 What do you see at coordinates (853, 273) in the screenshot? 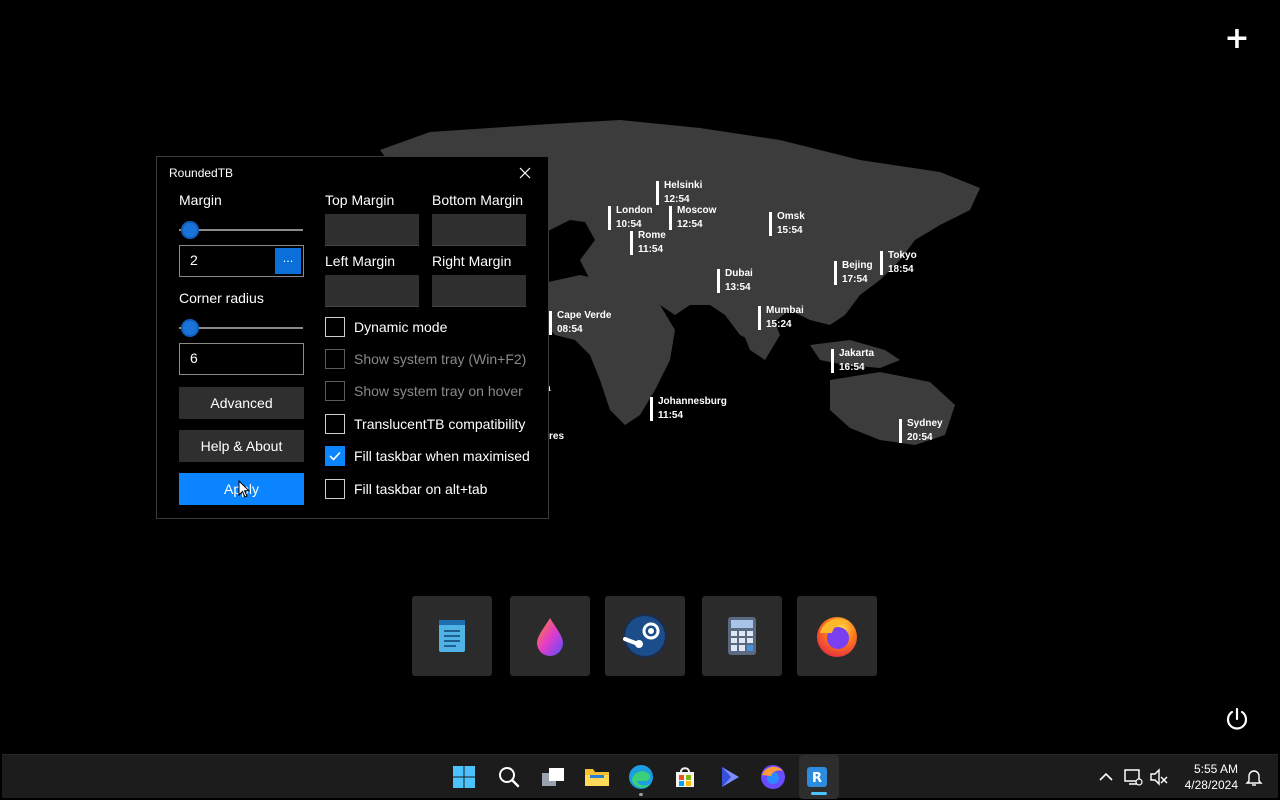
I see `city-label: Bejing 17:54` at bounding box center [853, 273].